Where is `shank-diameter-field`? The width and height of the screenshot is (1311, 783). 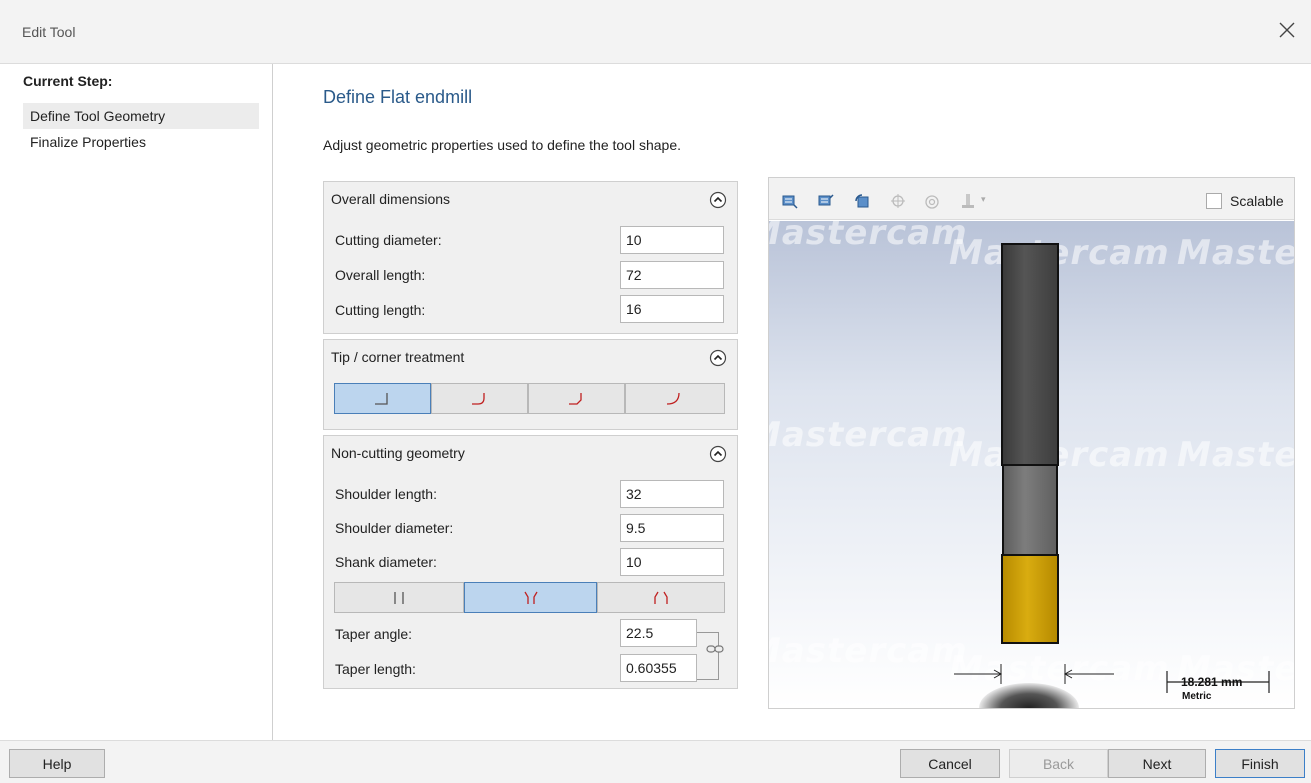
shank-diameter-field is located at coordinates (672, 562).